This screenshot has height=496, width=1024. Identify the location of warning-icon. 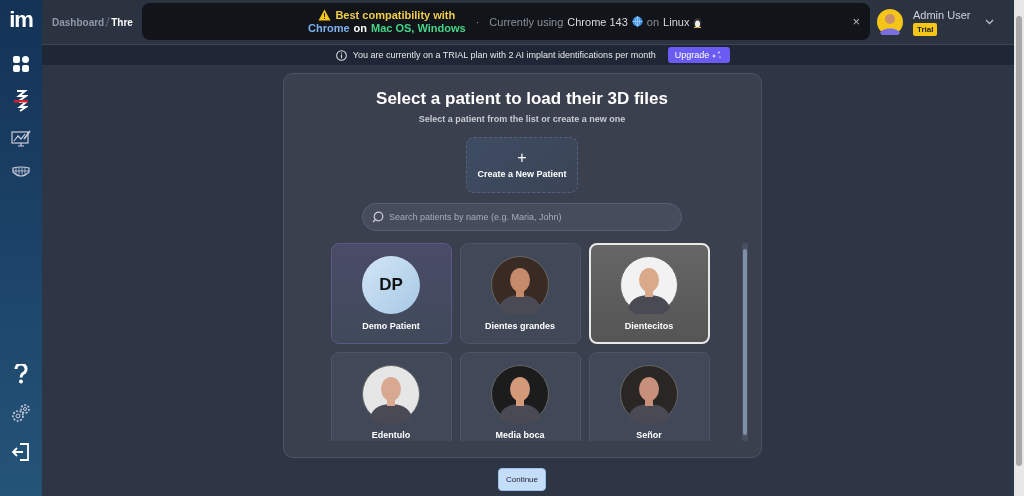
(325, 15).